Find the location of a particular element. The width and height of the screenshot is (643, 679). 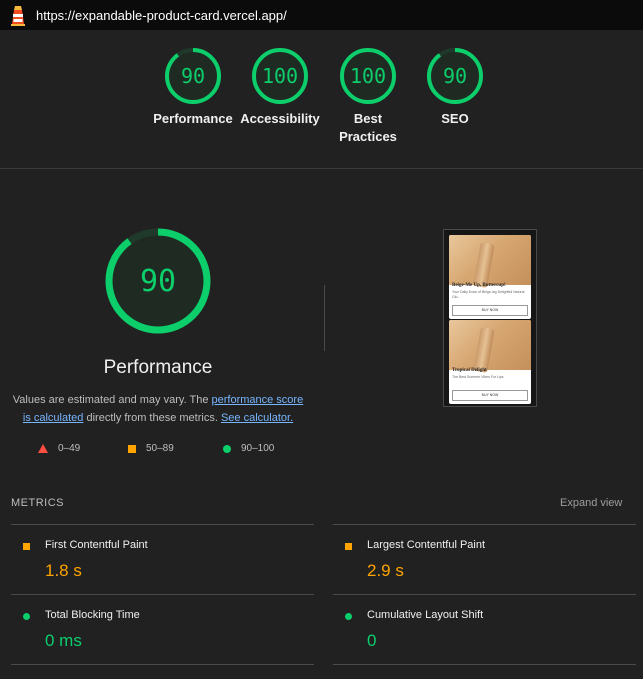

gauge-ring-large: 90 is located at coordinates (158, 281).